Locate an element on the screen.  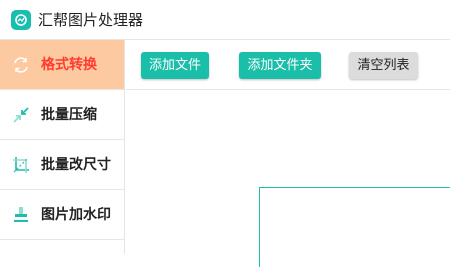
add-file-button: 添加文件 is located at coordinates (175, 65).